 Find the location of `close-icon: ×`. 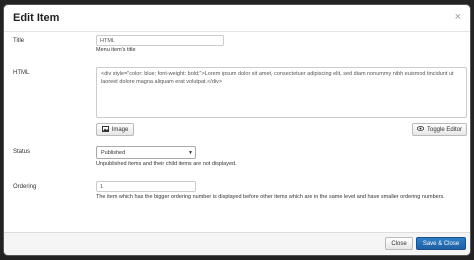

close-icon: × is located at coordinates (458, 17).